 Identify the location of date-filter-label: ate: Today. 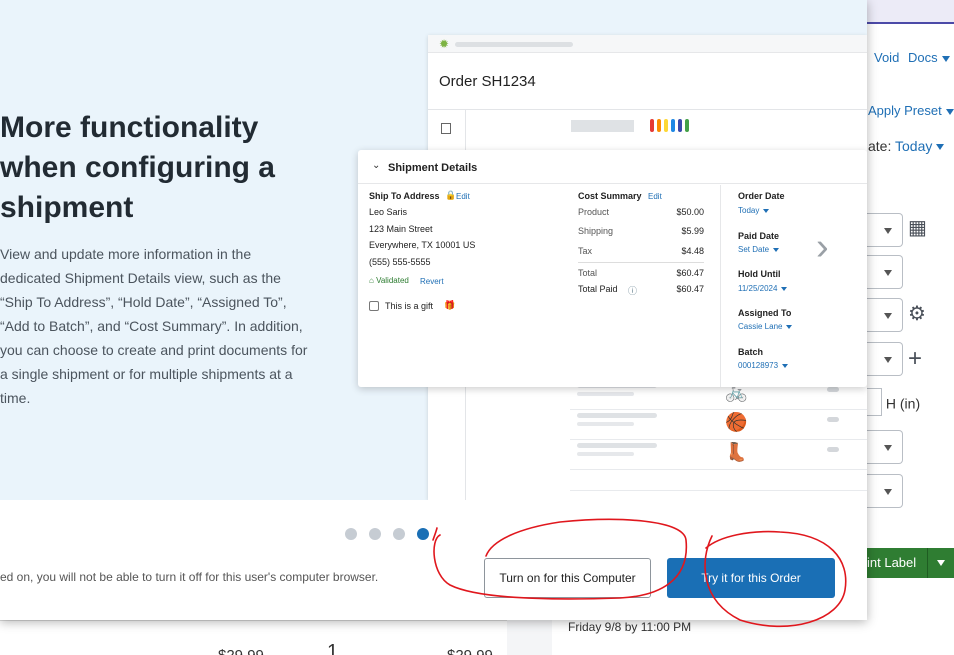
(906, 146).